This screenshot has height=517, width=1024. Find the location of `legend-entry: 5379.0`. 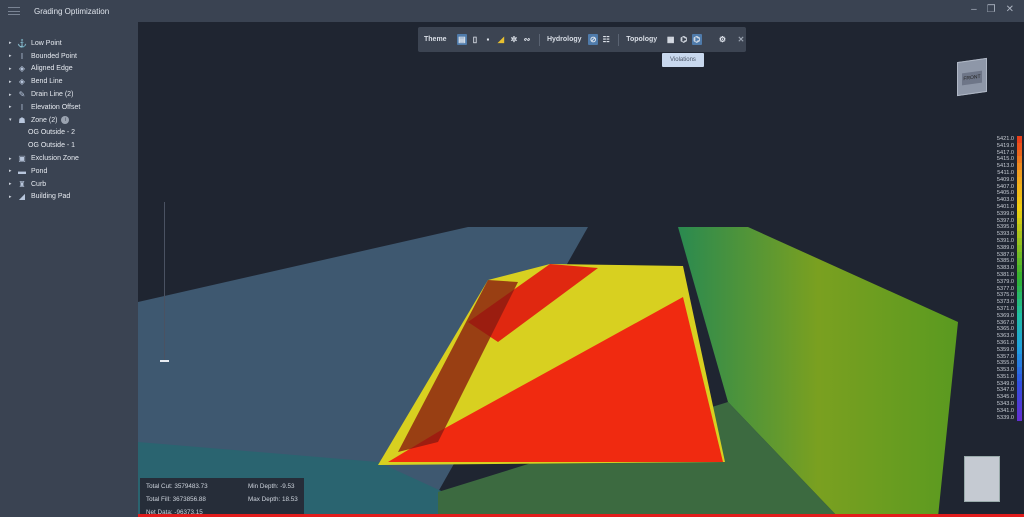

legend-entry: 5379.0 is located at coordinates (996, 282).